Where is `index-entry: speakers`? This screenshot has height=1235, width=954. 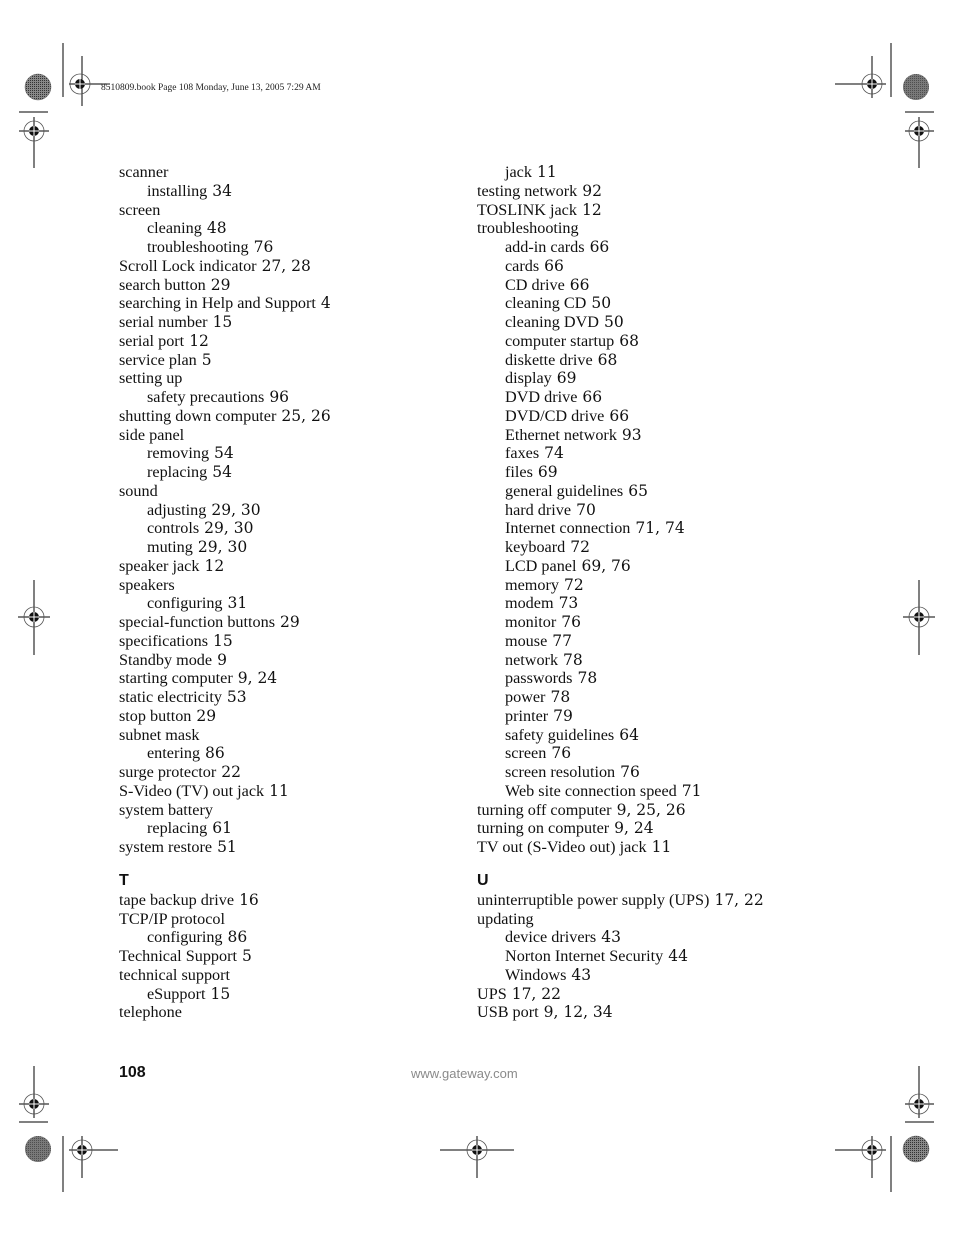
index-entry: speakers is located at coordinates (225, 585).